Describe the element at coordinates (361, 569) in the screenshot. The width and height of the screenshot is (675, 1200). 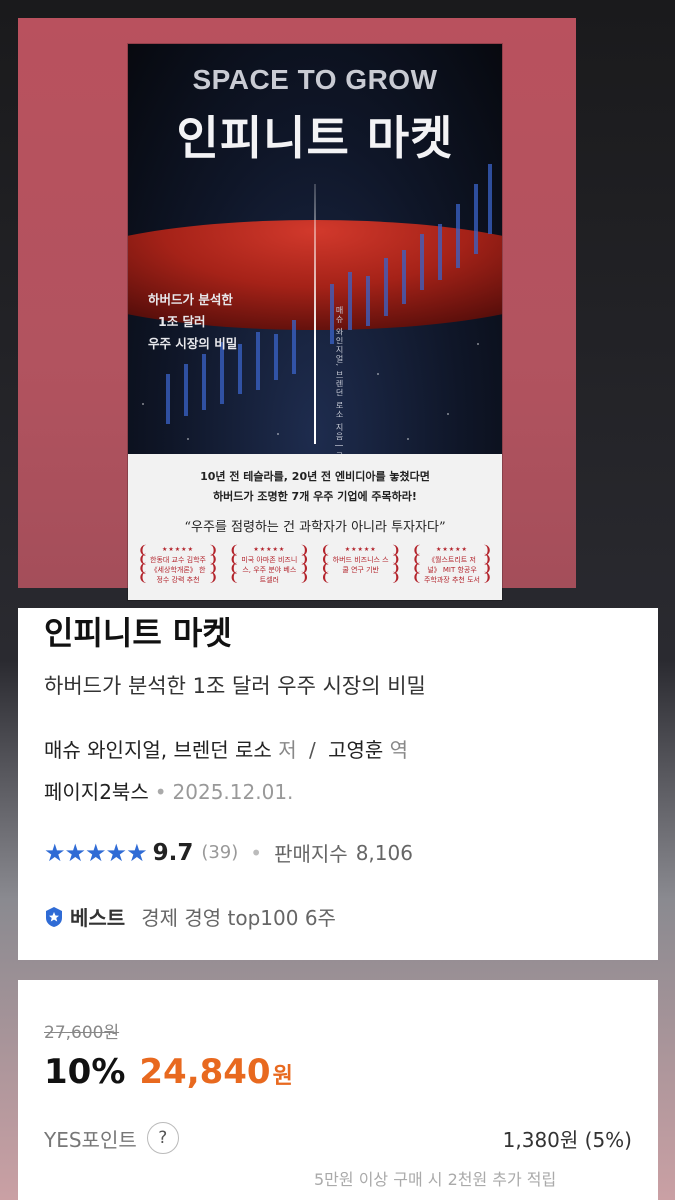
I see `award-badge: ❨ ❨ ❨ ❨ ★★★★★ 하버드 비즈니스 스쿨 연구 기반 ❩ ❩ ❩ ❩` at that location.